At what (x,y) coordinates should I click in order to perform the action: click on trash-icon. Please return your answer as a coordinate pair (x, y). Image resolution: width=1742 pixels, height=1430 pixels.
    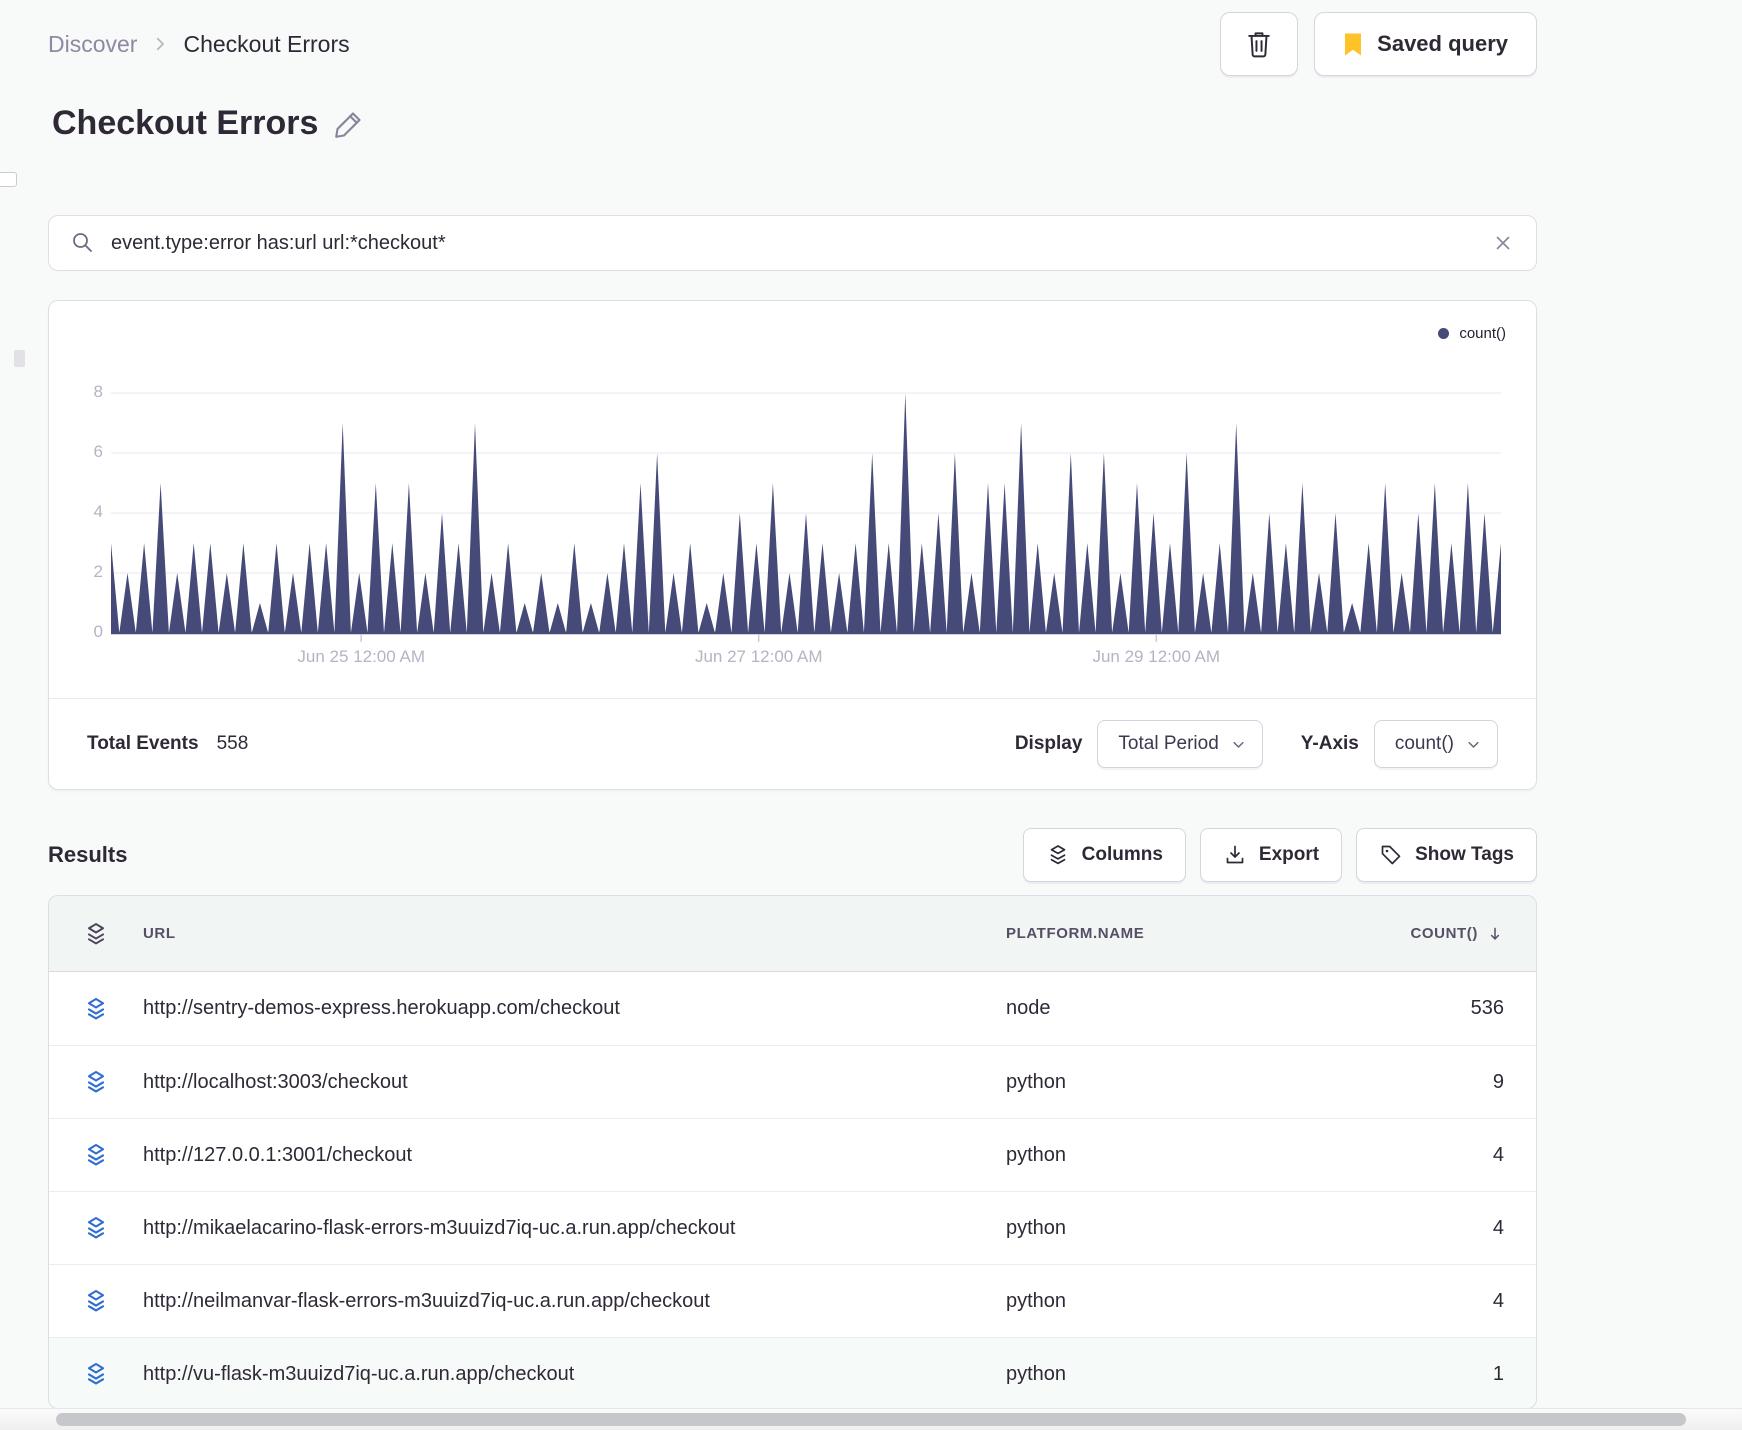
    Looking at the image, I should click on (1259, 45).